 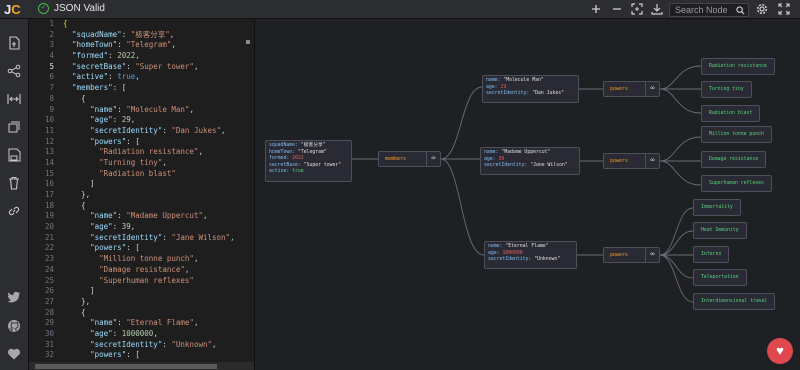 What do you see at coordinates (49, 141) in the screenshot?
I see `line-number: 12` at bounding box center [49, 141].